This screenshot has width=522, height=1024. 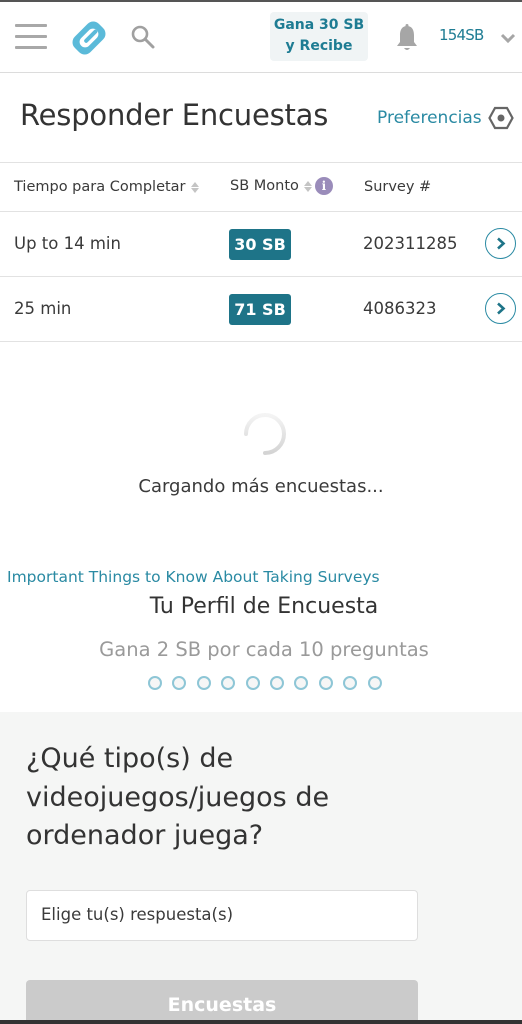 What do you see at coordinates (400, 308) in the screenshot?
I see `survey-id: 4086323` at bounding box center [400, 308].